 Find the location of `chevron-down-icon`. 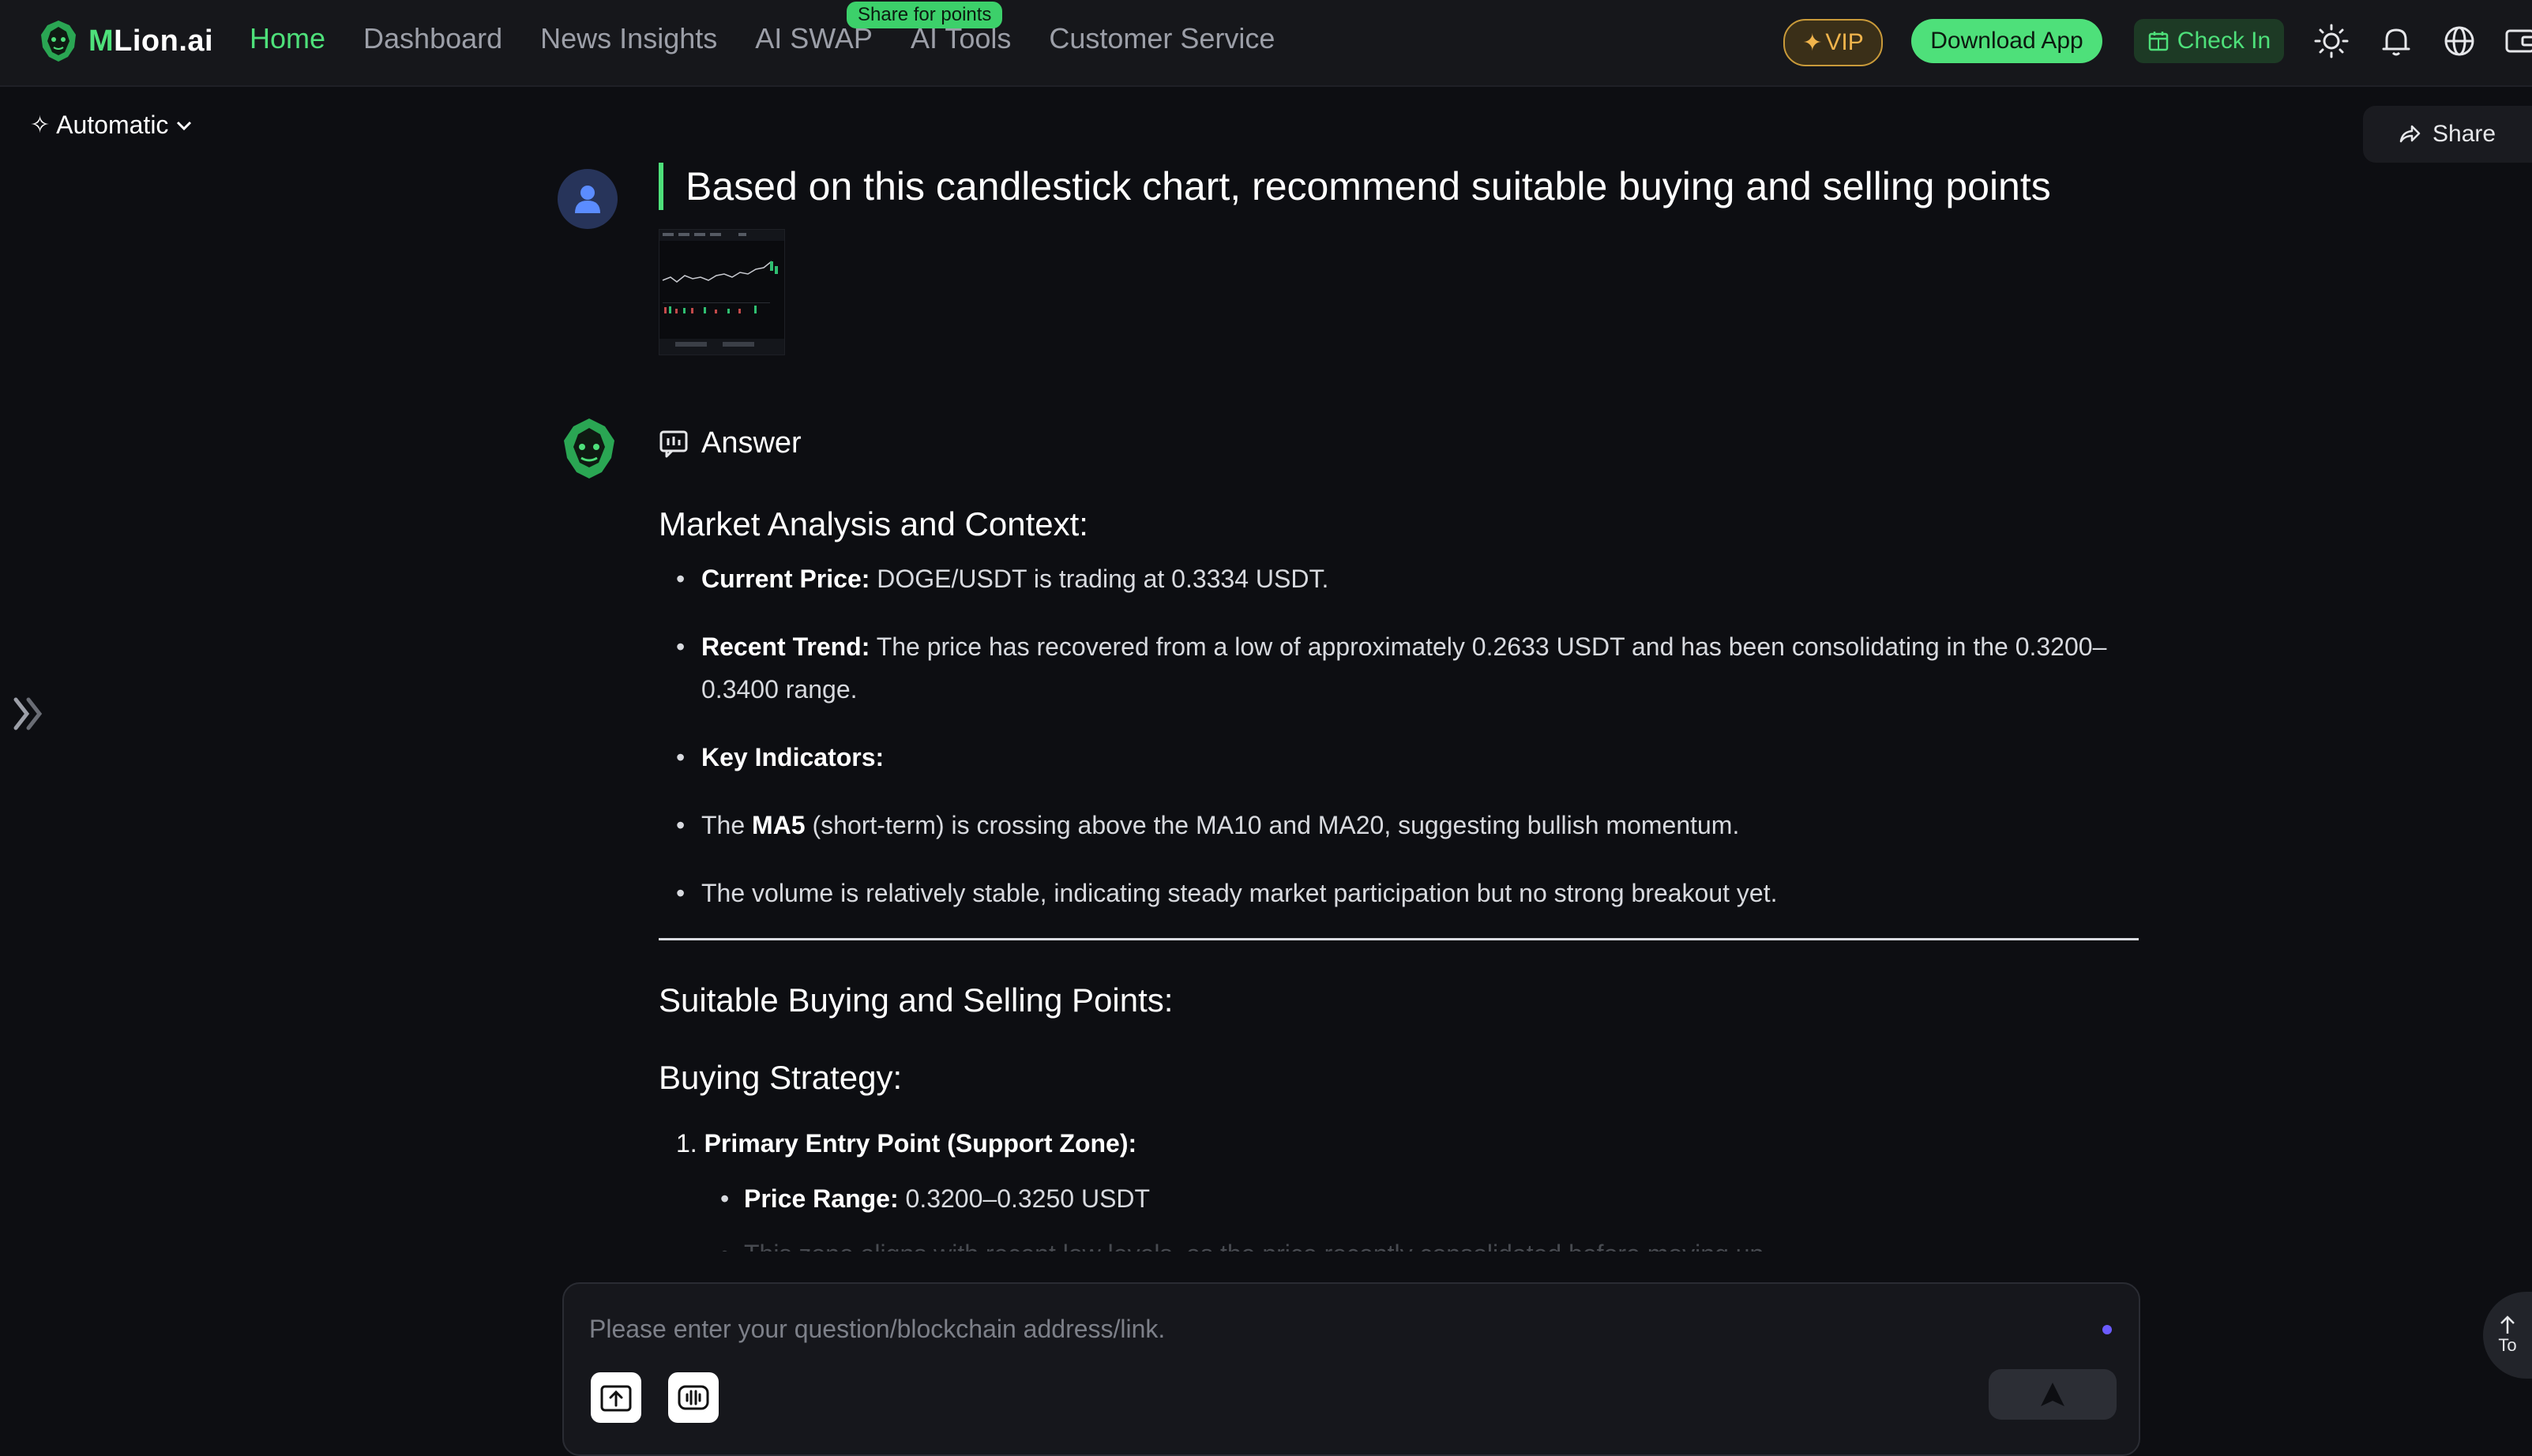

chevron-down-icon is located at coordinates (185, 125).